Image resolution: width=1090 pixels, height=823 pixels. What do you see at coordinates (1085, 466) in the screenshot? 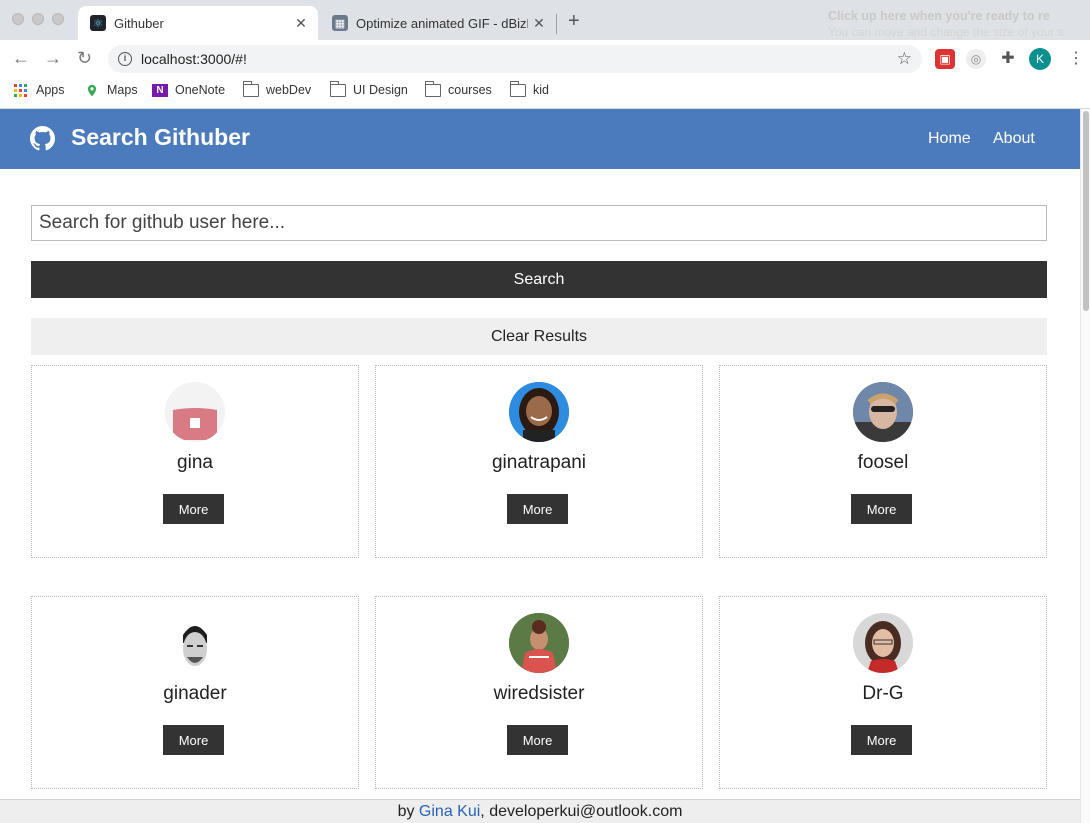
I see `page-scrollbar` at bounding box center [1085, 466].